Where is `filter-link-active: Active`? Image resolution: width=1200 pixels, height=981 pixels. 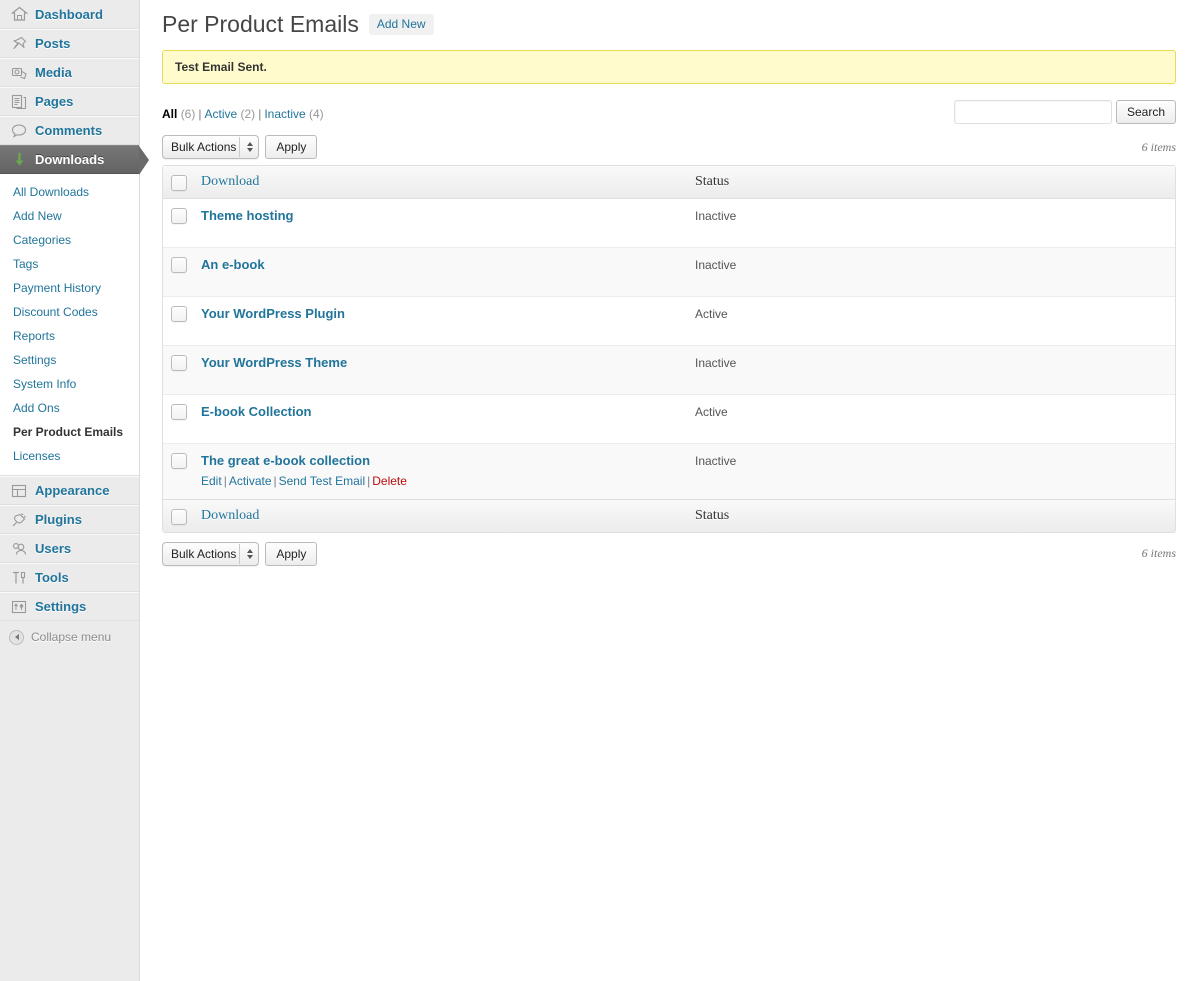
filter-link-active: Active is located at coordinates (220, 114).